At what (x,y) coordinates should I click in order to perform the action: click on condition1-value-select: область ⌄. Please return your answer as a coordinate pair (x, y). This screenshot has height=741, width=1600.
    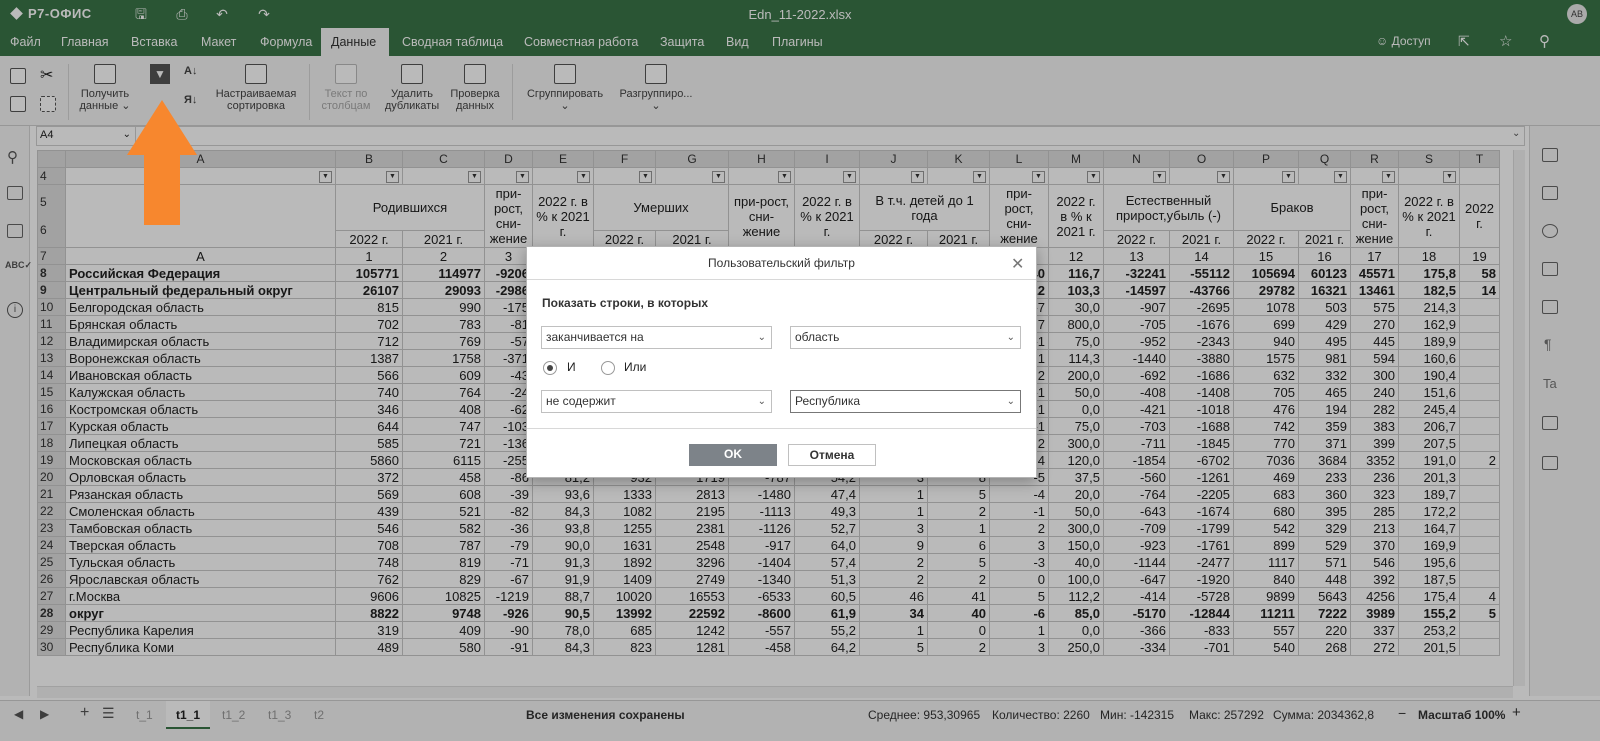
    Looking at the image, I should click on (905, 337).